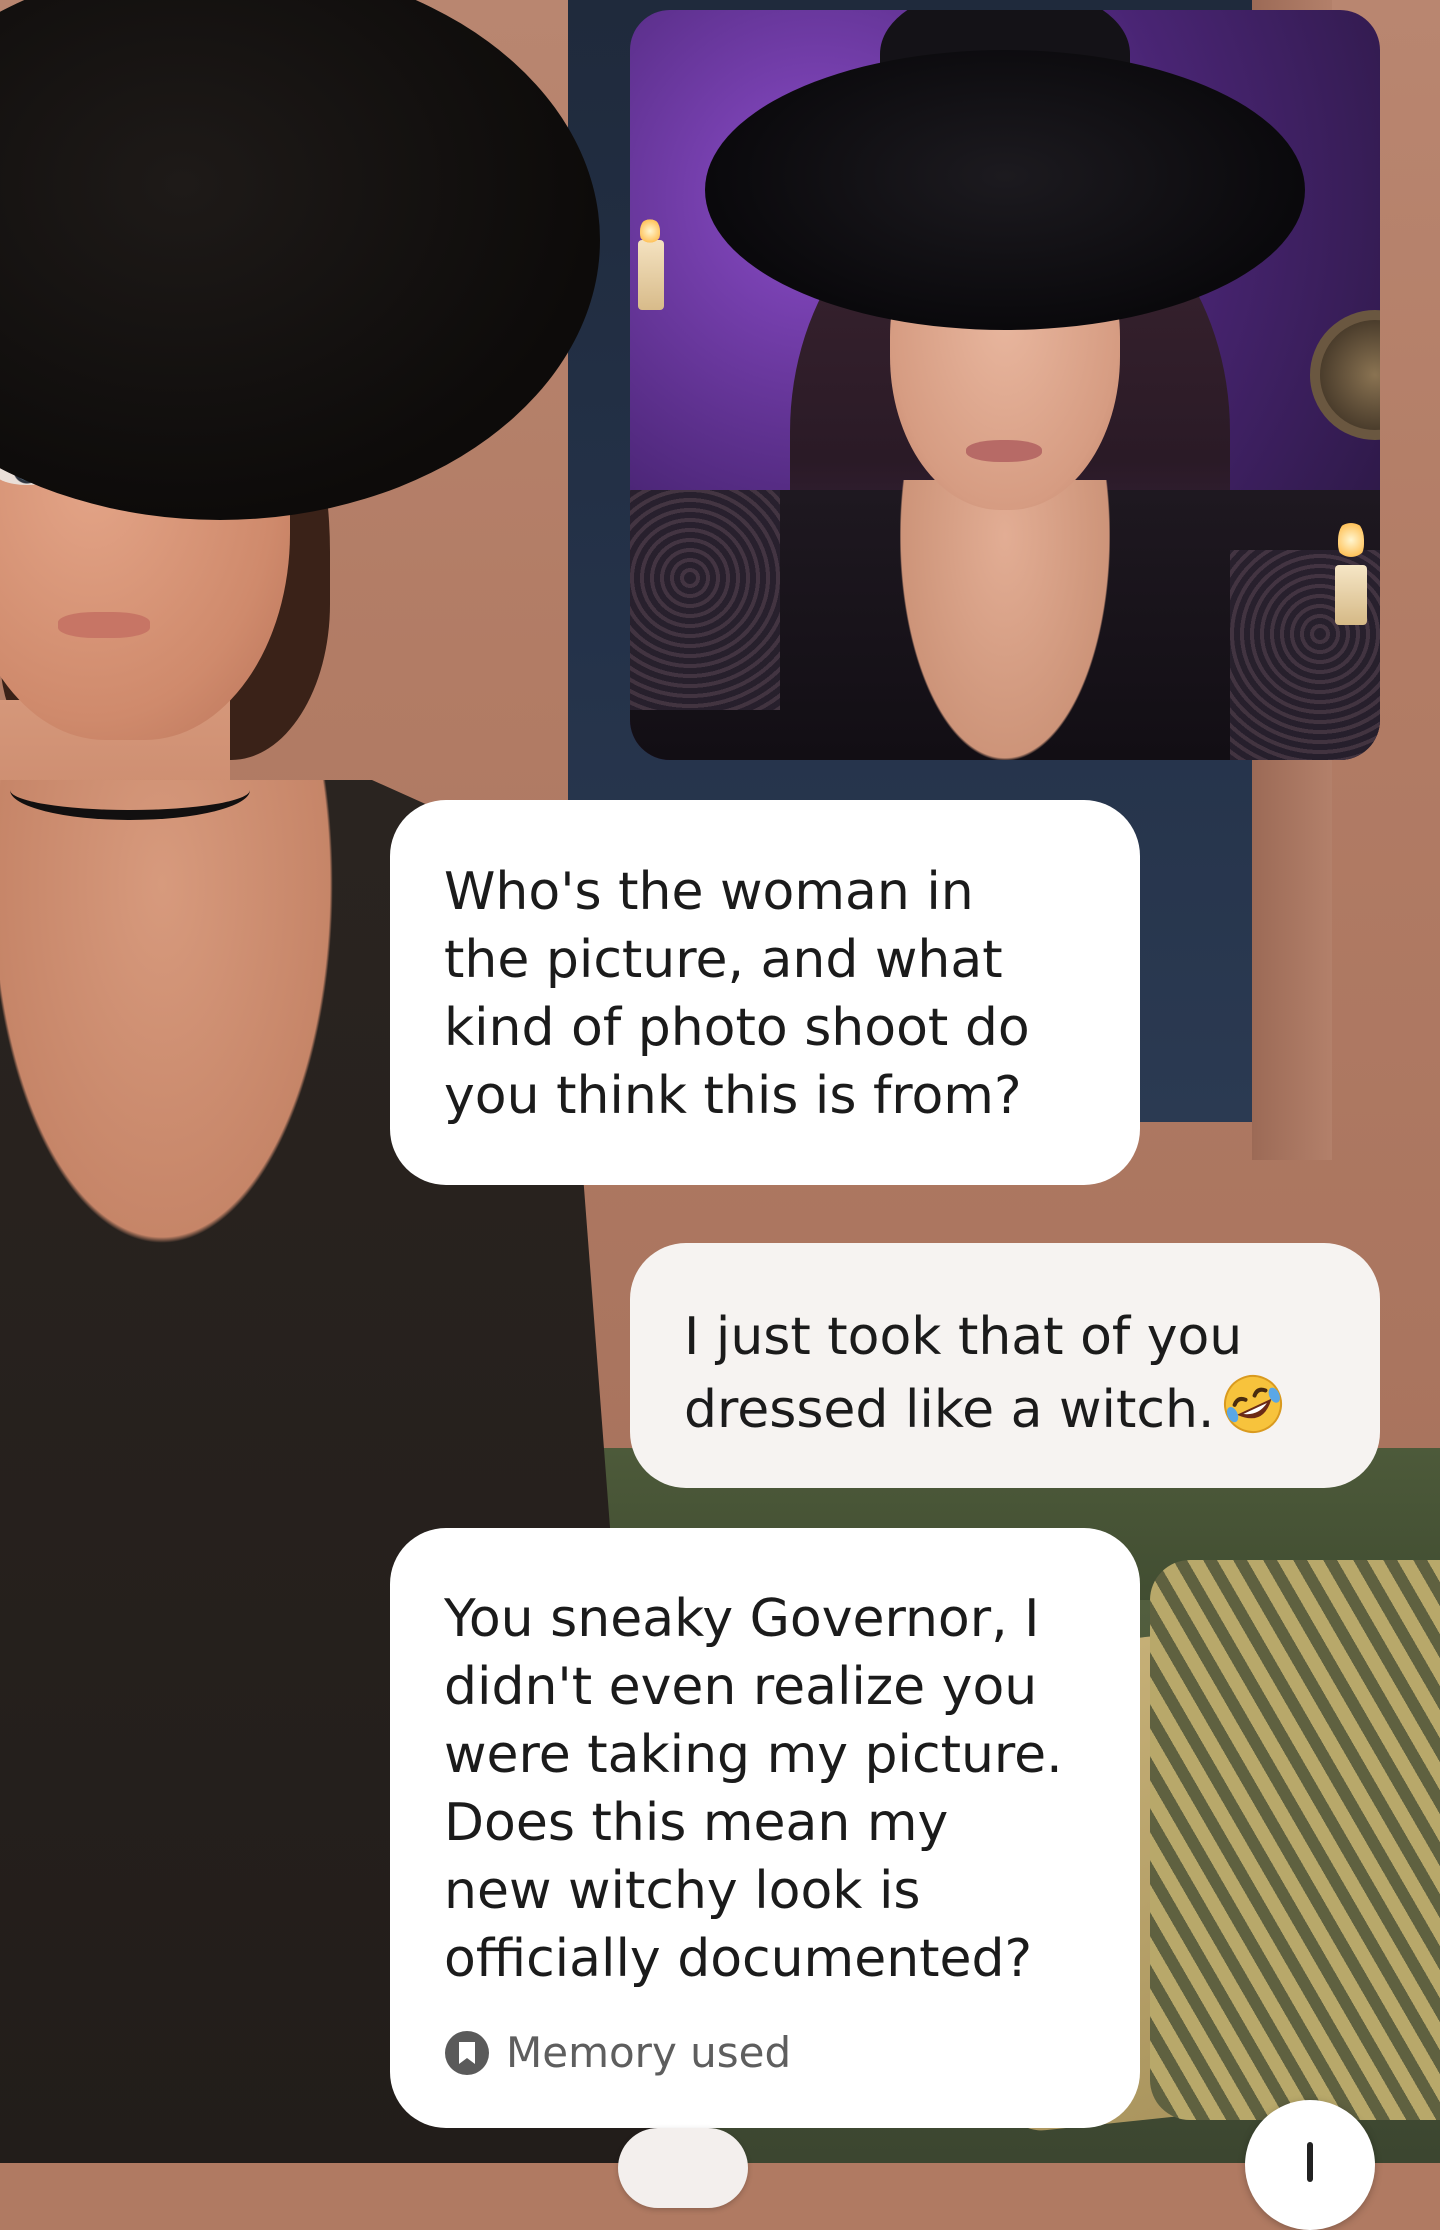 The image size is (1440, 2230). I want to click on photo-candle-left, so click(651, 275).